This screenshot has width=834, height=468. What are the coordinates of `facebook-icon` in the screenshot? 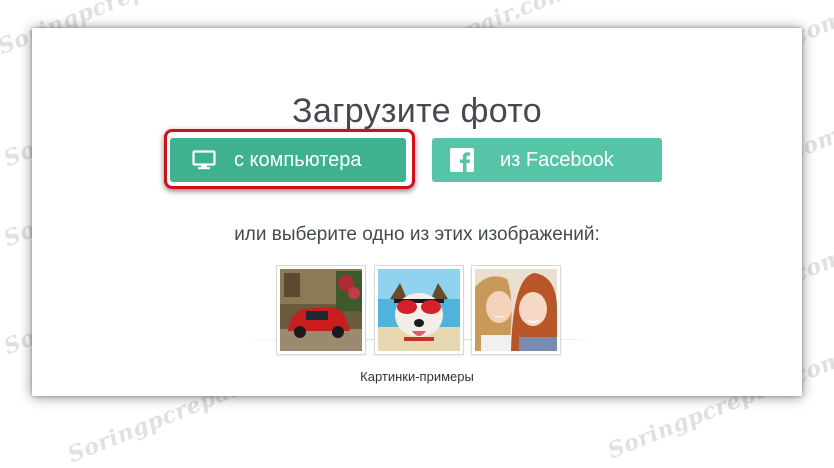 It's located at (462, 160).